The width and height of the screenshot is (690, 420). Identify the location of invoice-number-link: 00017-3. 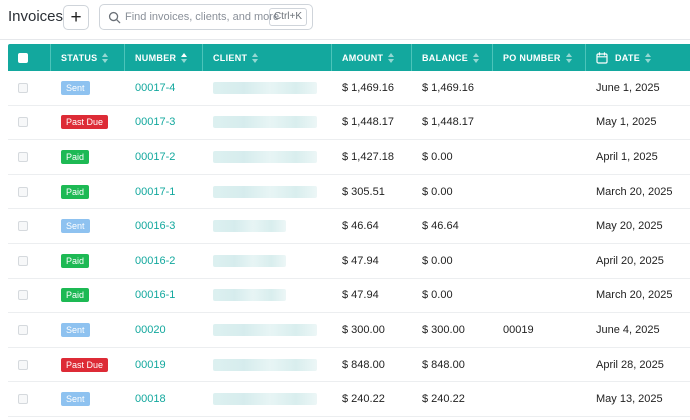
(155, 122).